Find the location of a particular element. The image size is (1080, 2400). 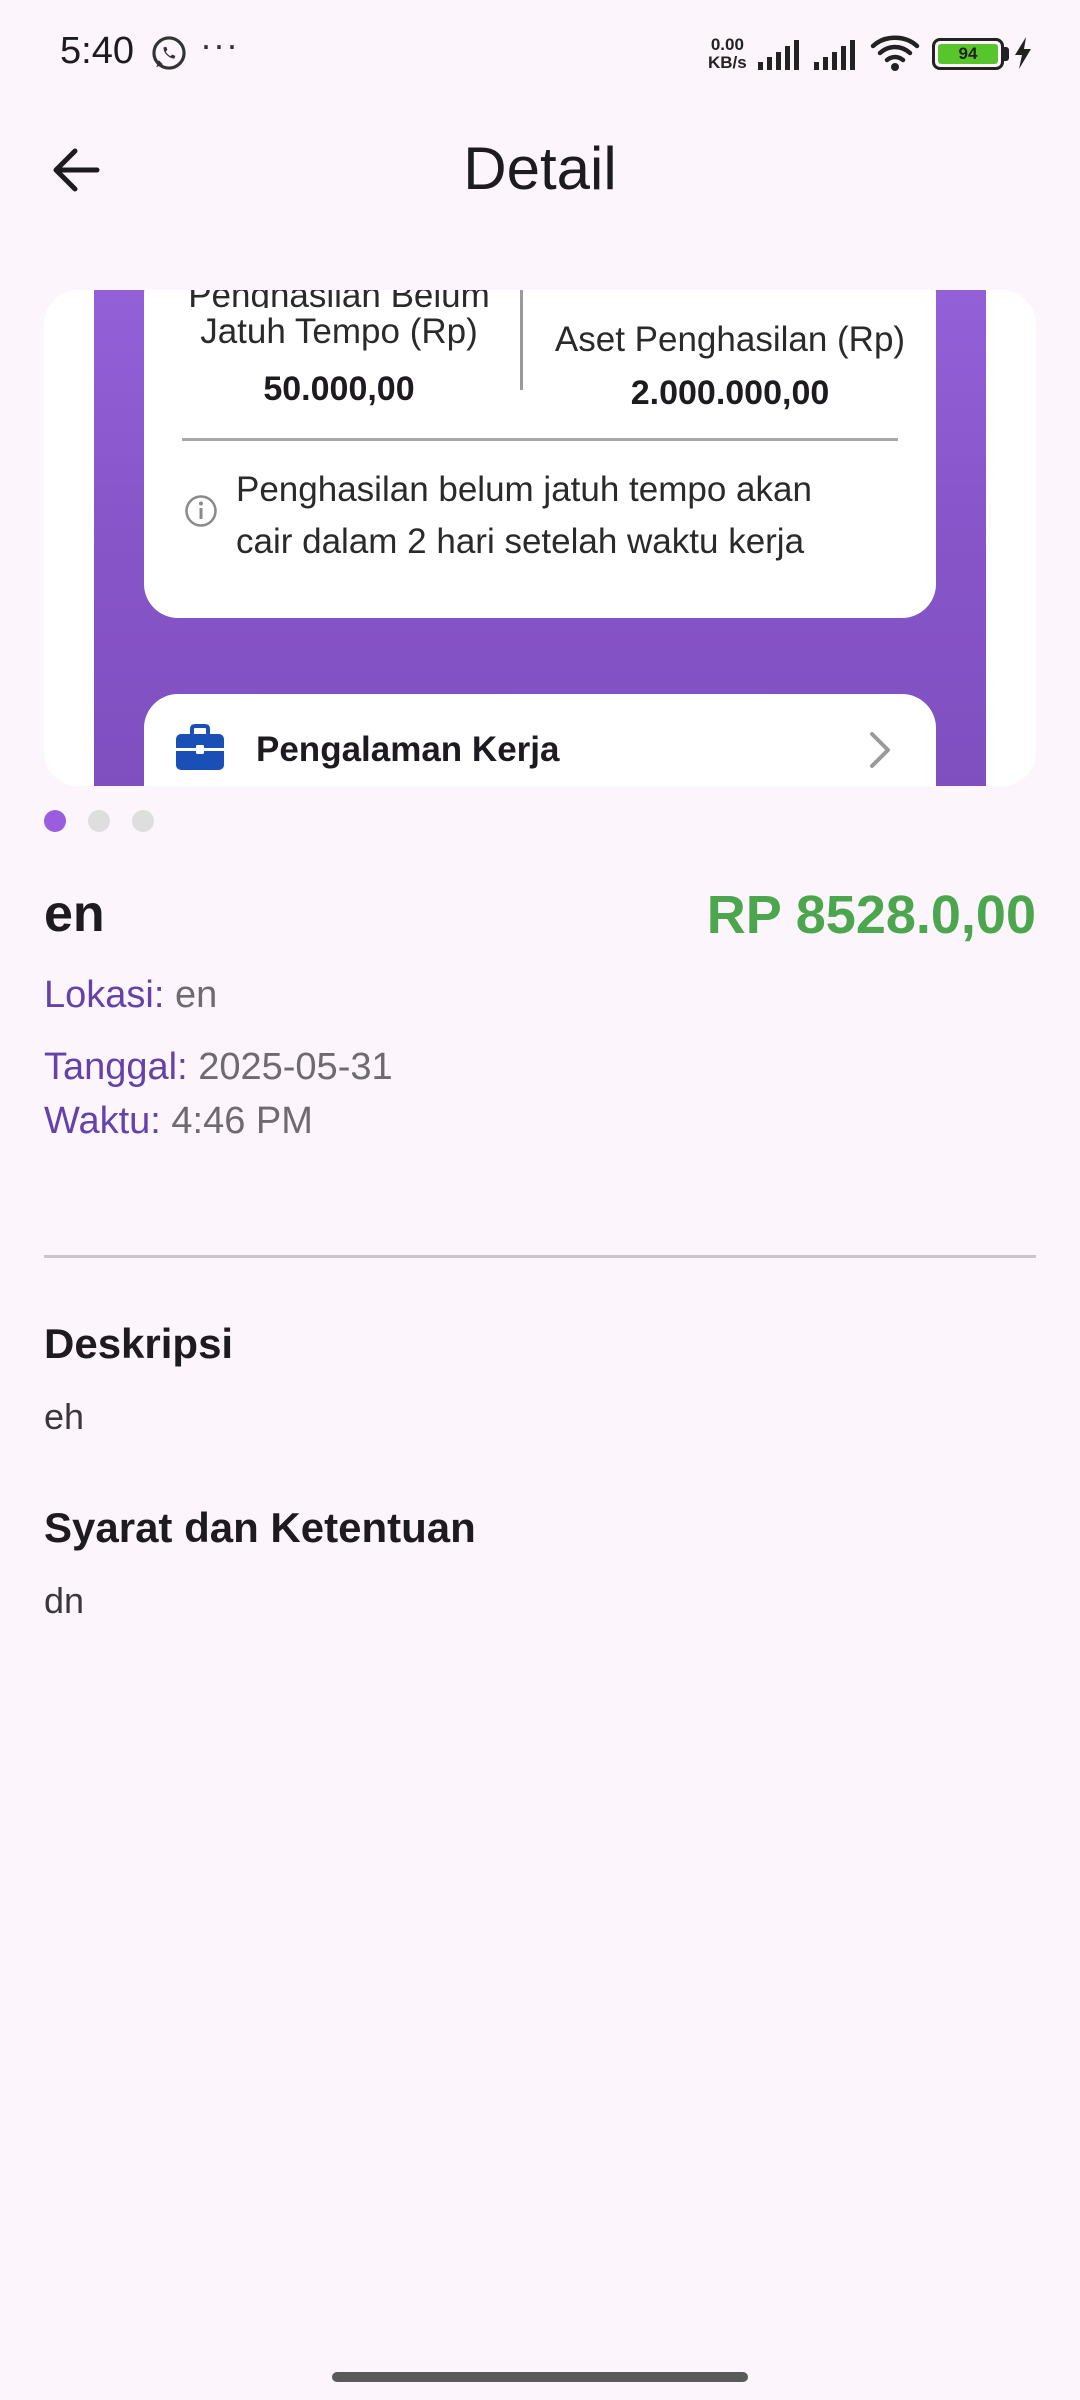

carousel-dot-active is located at coordinates (55, 821).